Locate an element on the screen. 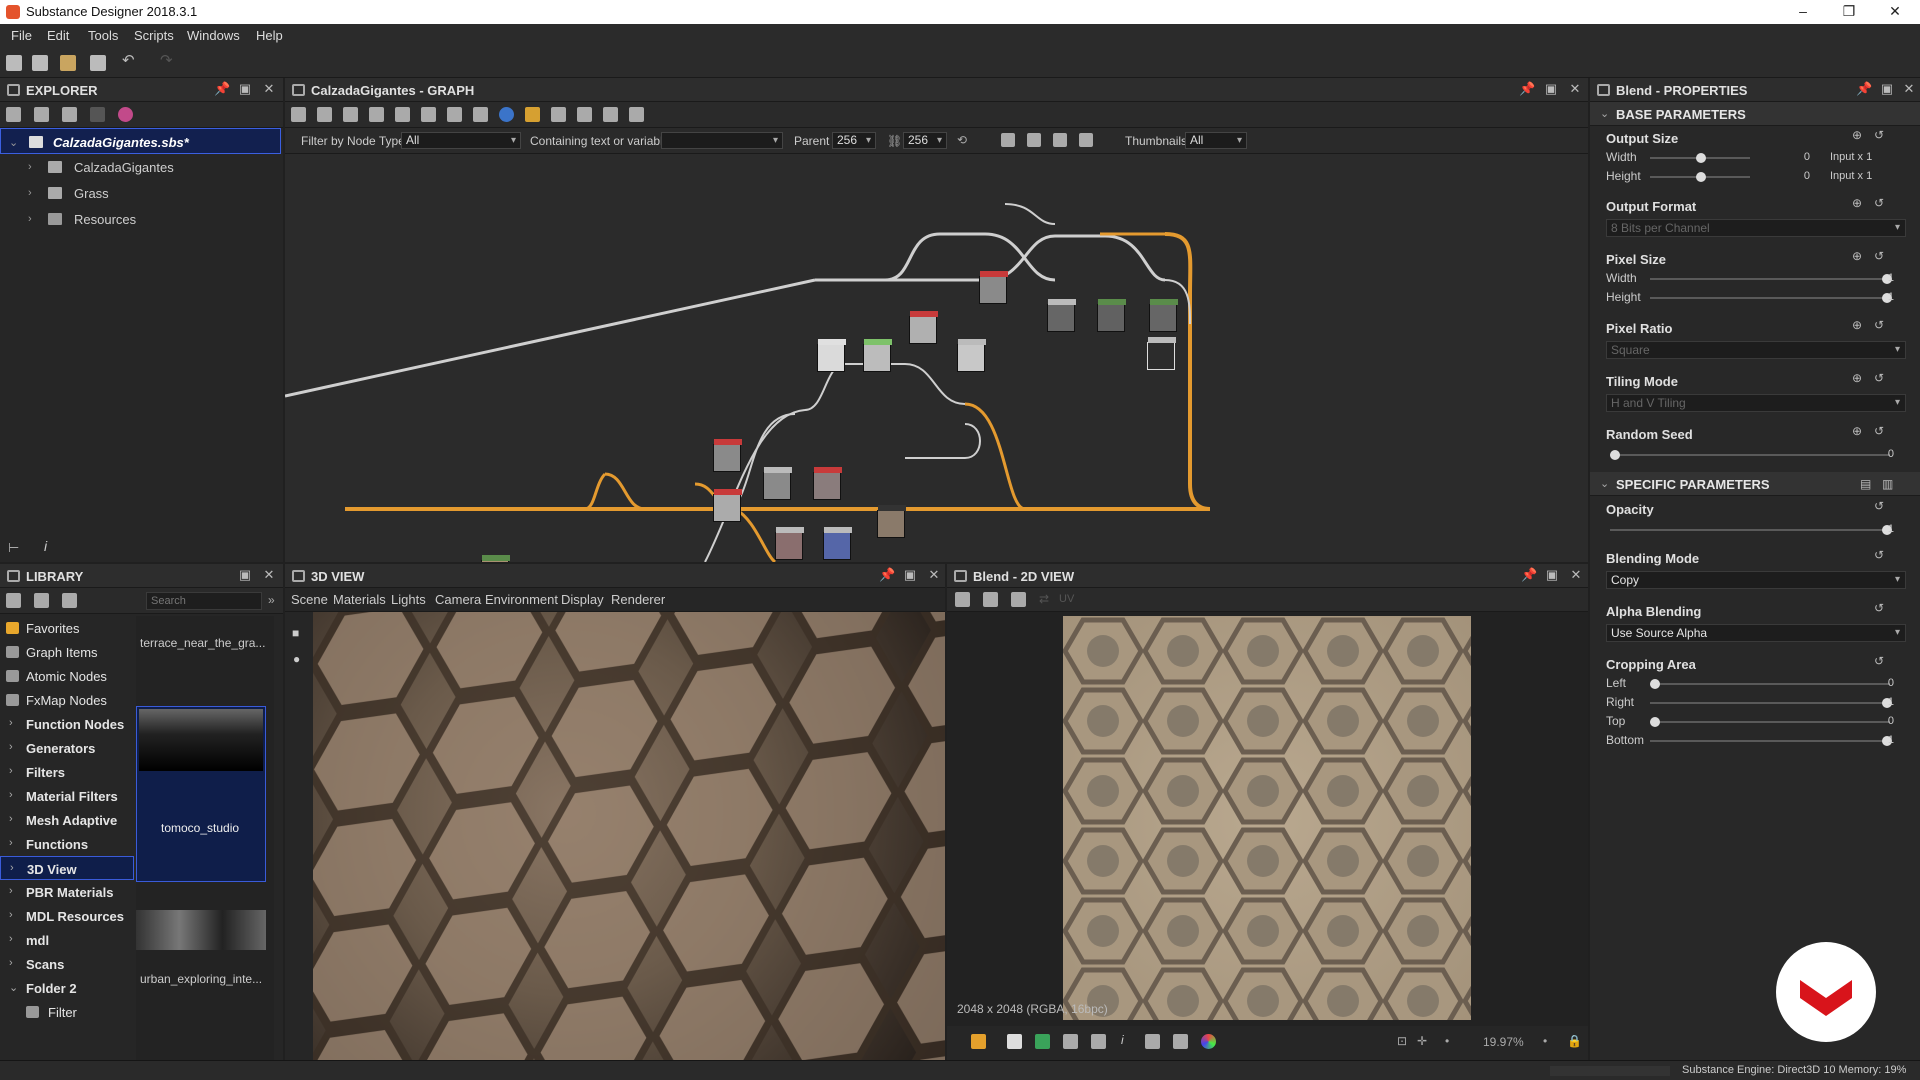 The height and width of the screenshot is (1080, 1920). menu-windows: Windows is located at coordinates (213, 35).